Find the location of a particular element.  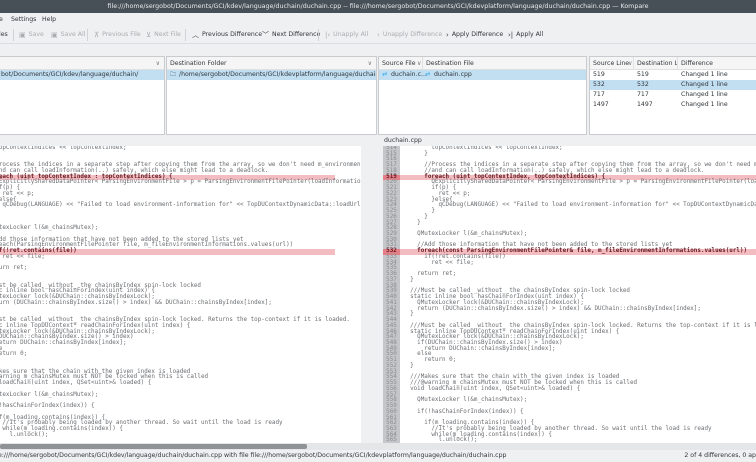

code-text: l.unlock(); is located at coordinates (29, 434).